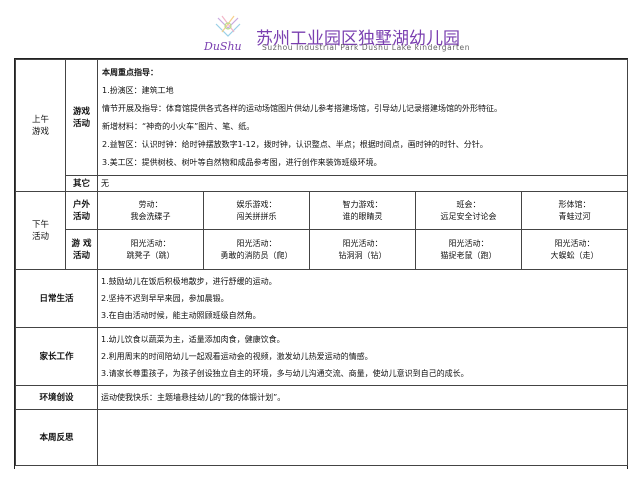  What do you see at coordinates (165, 298) in the screenshot?
I see `daily-life-line: 2.坚持不迟到早早来园，参加晨锻。` at bounding box center [165, 298].